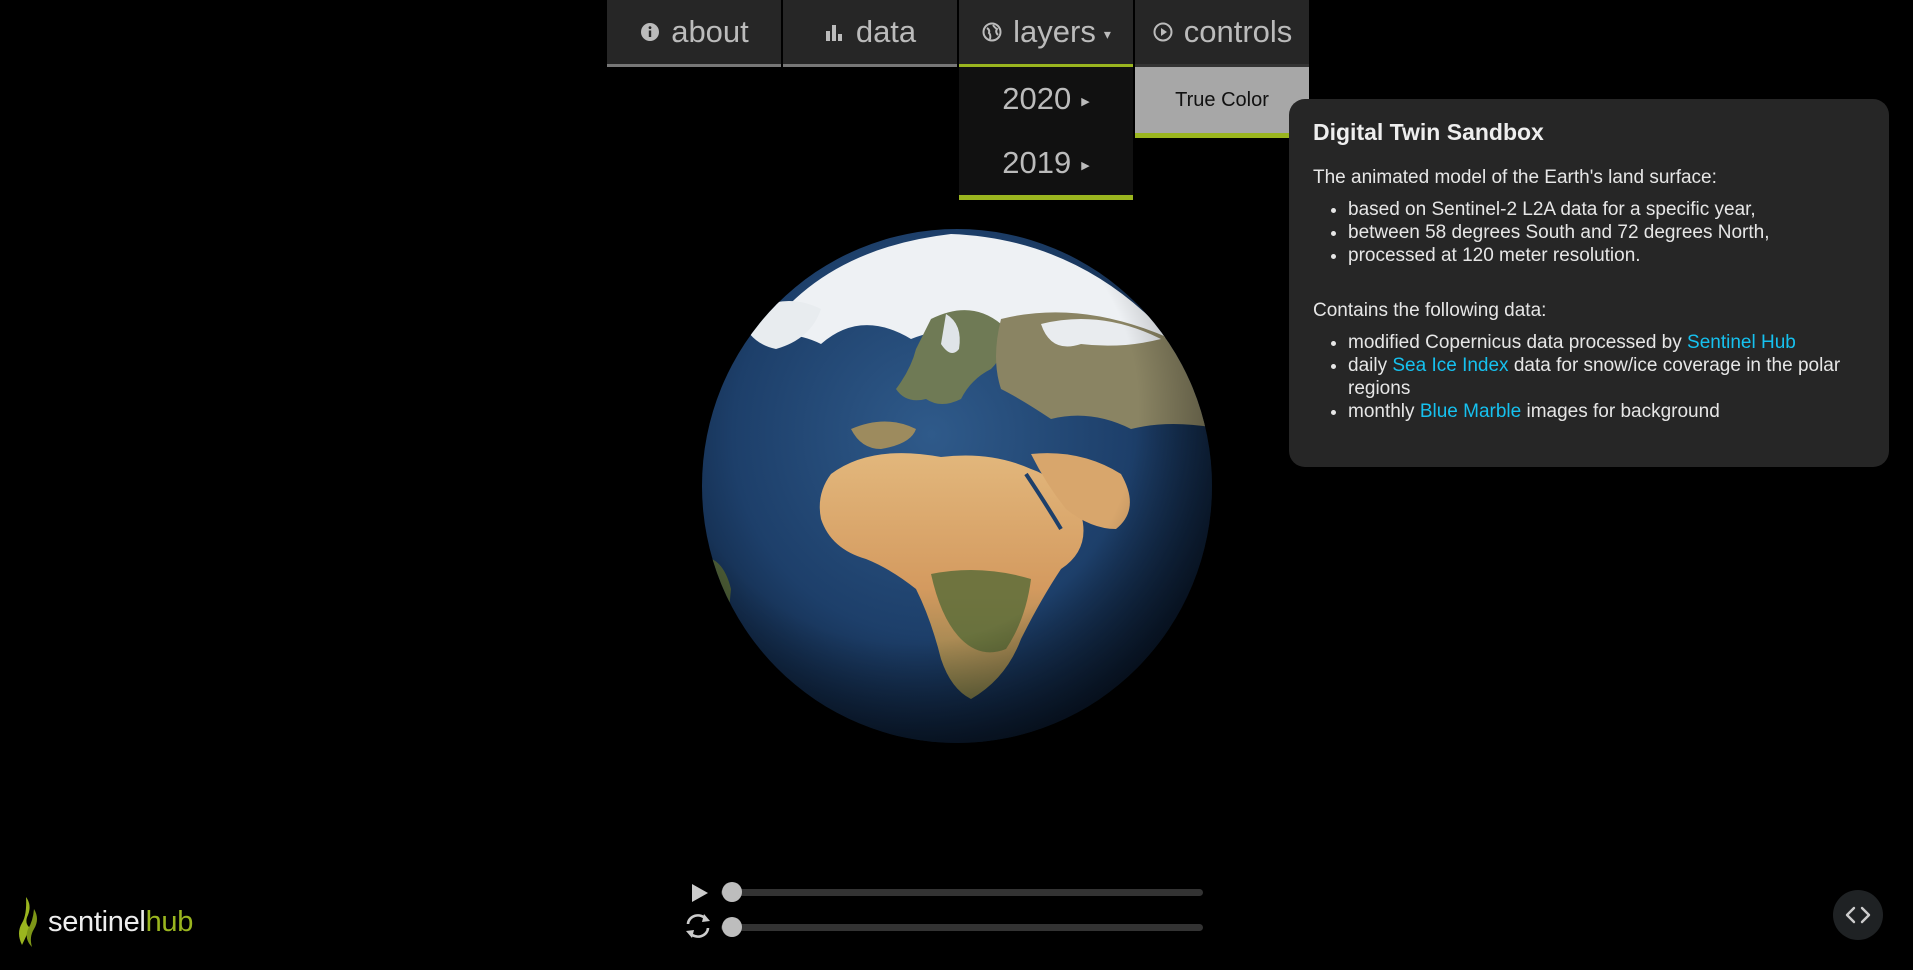 Image resolution: width=1913 pixels, height=970 pixels. I want to click on layers-dropdown: 2020 ▶ 2019 ▶, so click(1046, 133).